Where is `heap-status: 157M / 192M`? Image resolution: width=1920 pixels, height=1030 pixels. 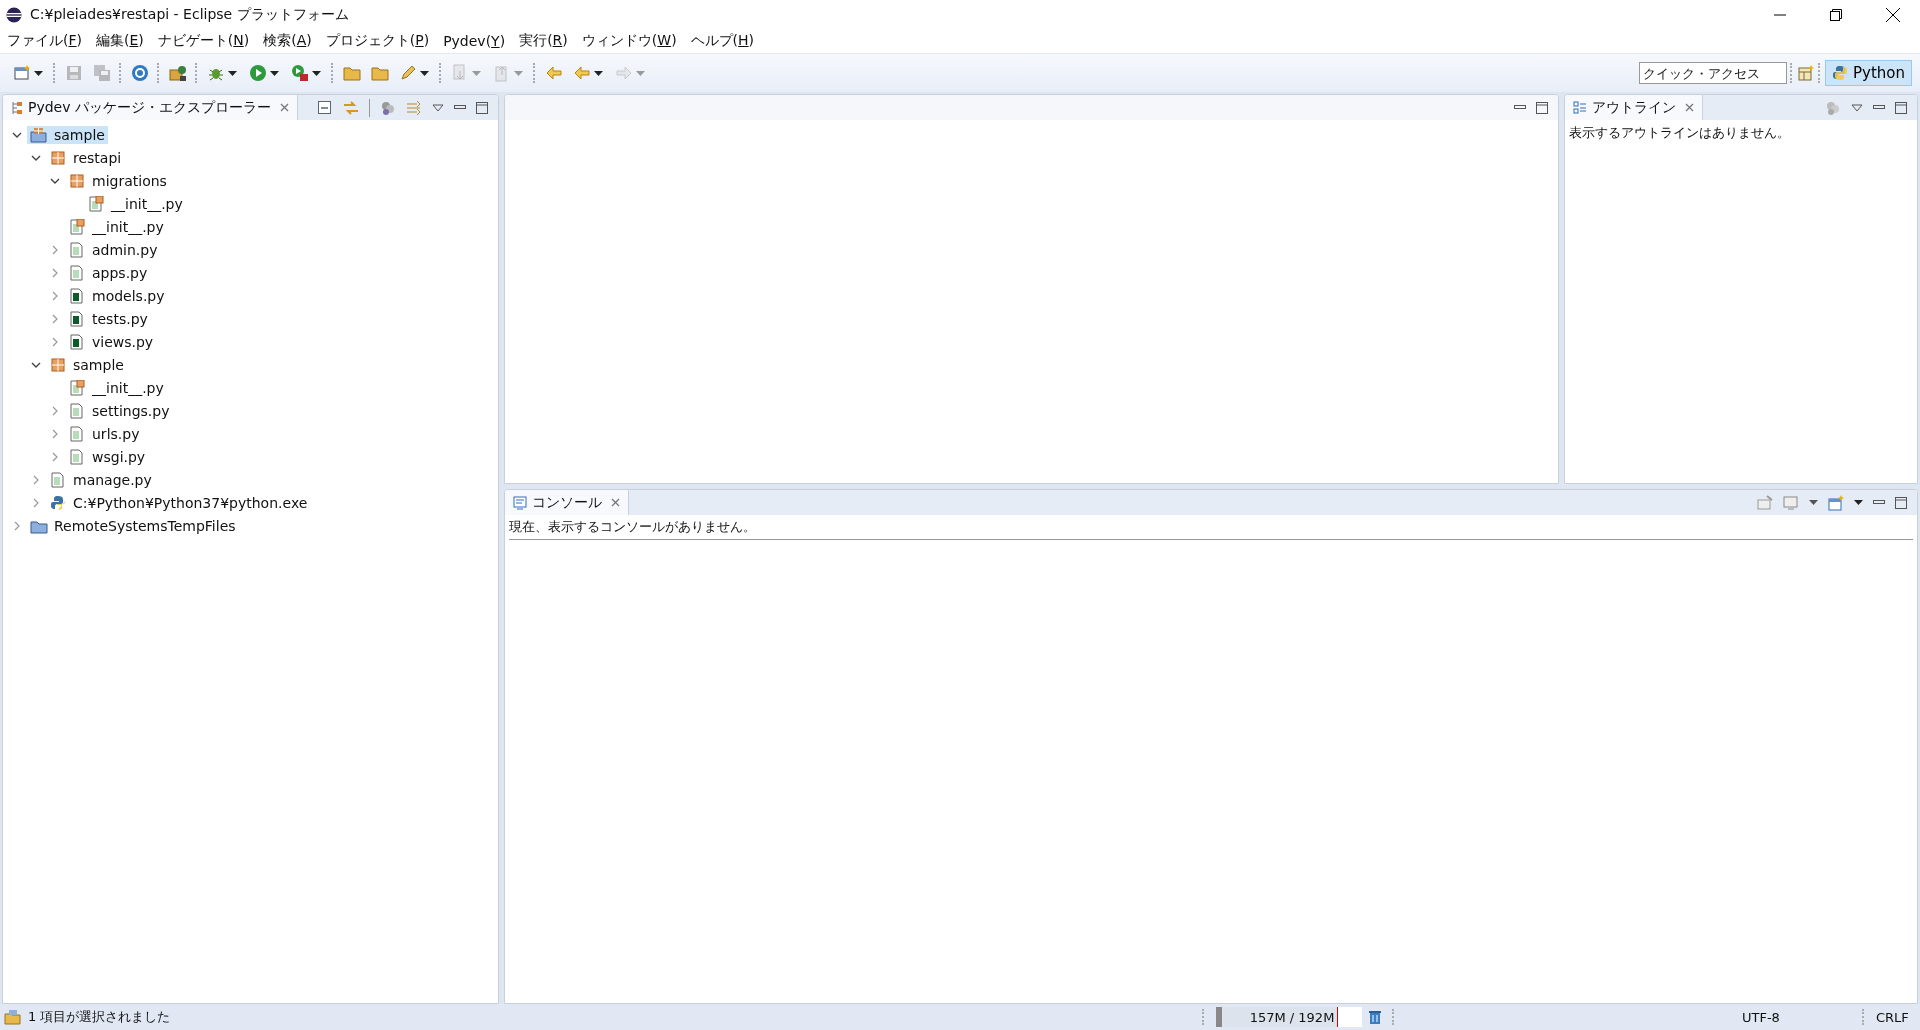
heap-status: 157M / 192M is located at coordinates (1289, 1017).